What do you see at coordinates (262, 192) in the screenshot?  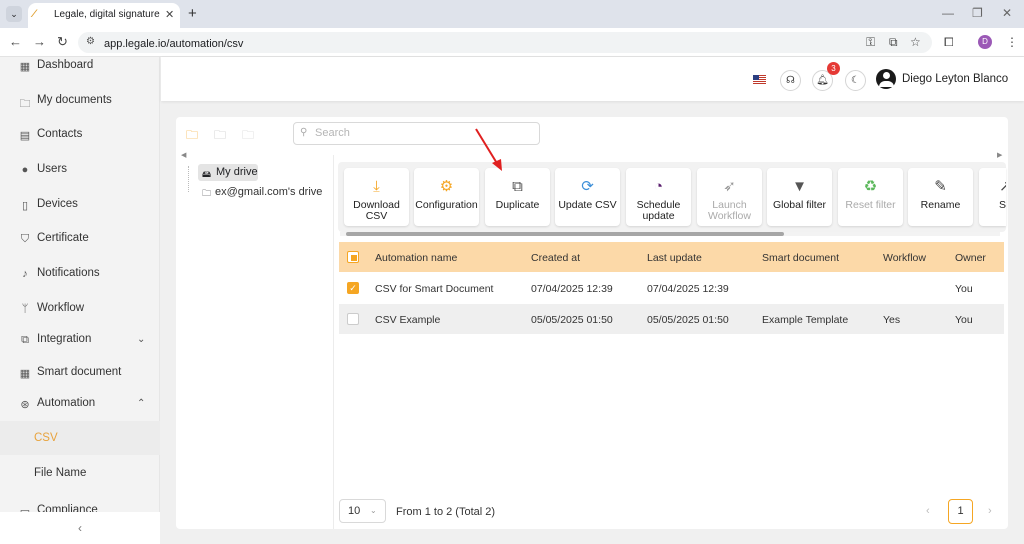 I see `tree-item-shared-drive: ex@gmail.com's drive` at bounding box center [262, 192].